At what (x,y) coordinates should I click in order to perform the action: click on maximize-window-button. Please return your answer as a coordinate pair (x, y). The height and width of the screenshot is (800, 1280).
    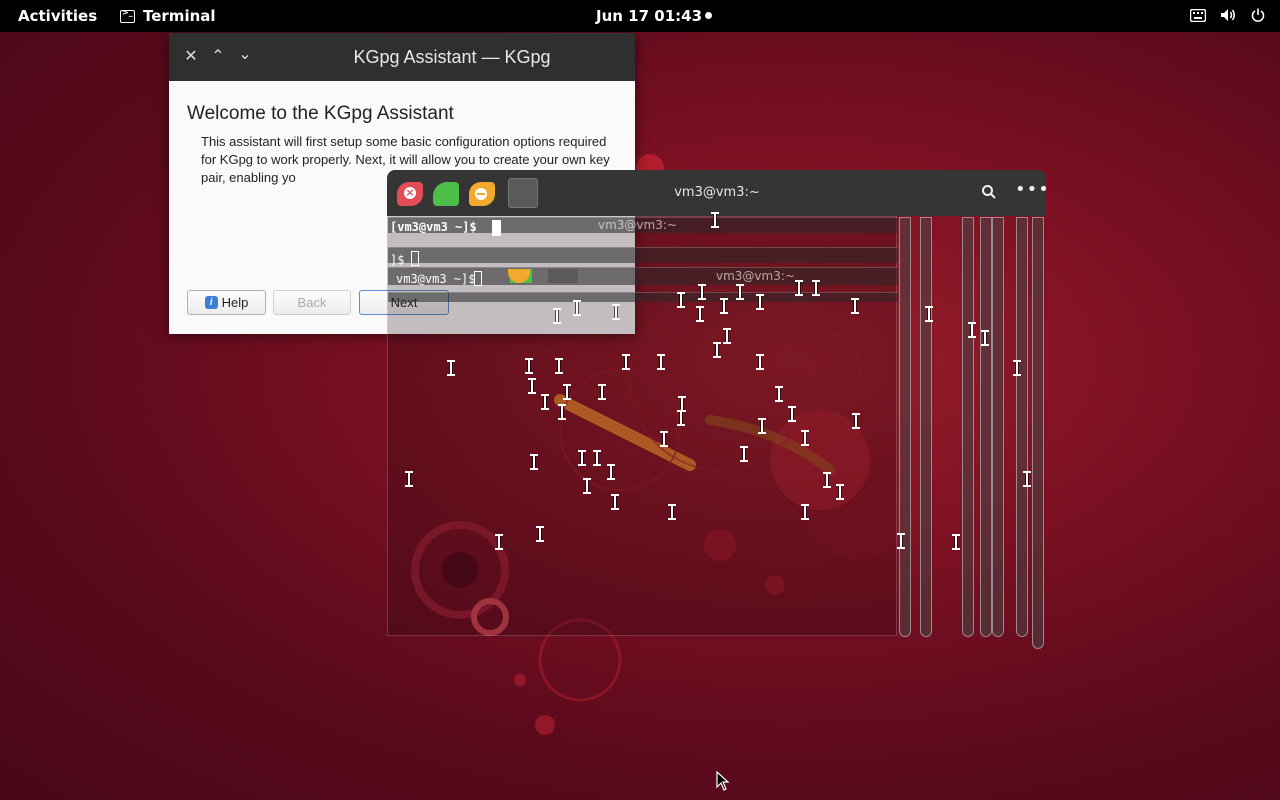
    Looking at the image, I should click on (446, 194).